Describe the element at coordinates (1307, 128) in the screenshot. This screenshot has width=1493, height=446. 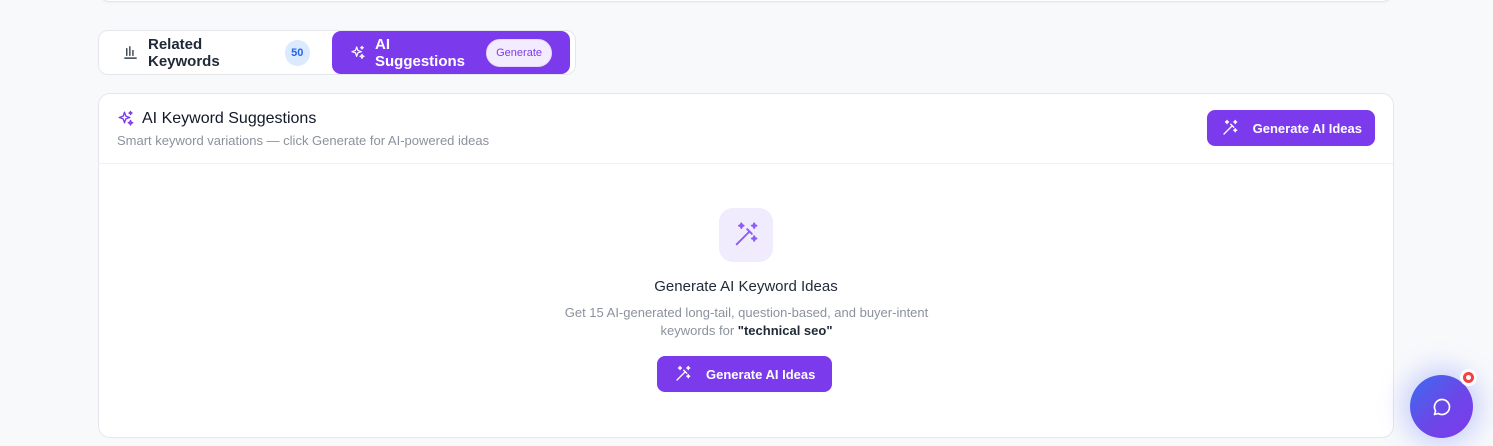
I see `generate-ai-ideas-header-label: Generate AI Ideas` at that location.